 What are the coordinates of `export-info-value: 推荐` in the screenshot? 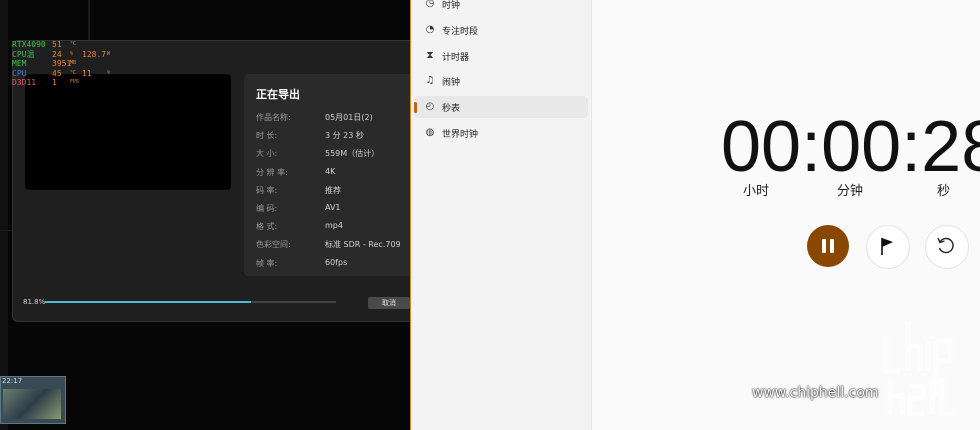 It's located at (333, 190).